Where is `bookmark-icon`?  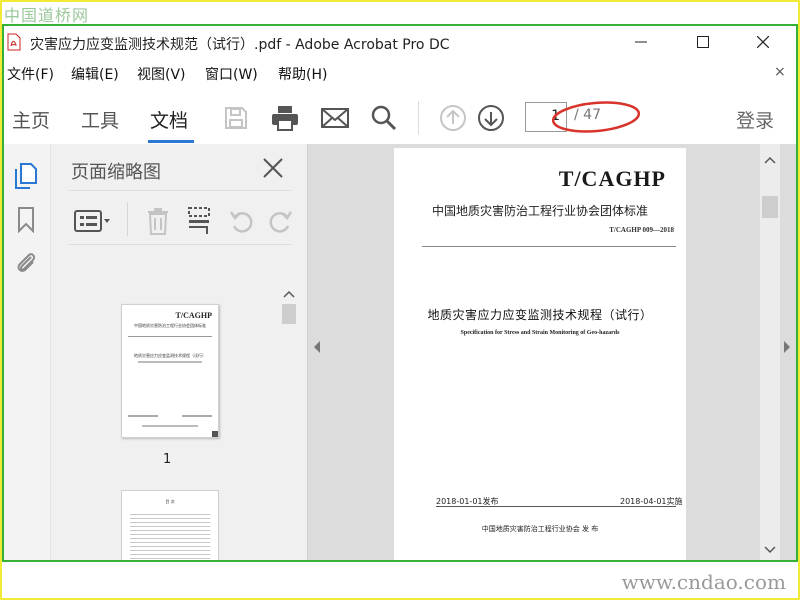
bookmark-icon is located at coordinates (26, 220).